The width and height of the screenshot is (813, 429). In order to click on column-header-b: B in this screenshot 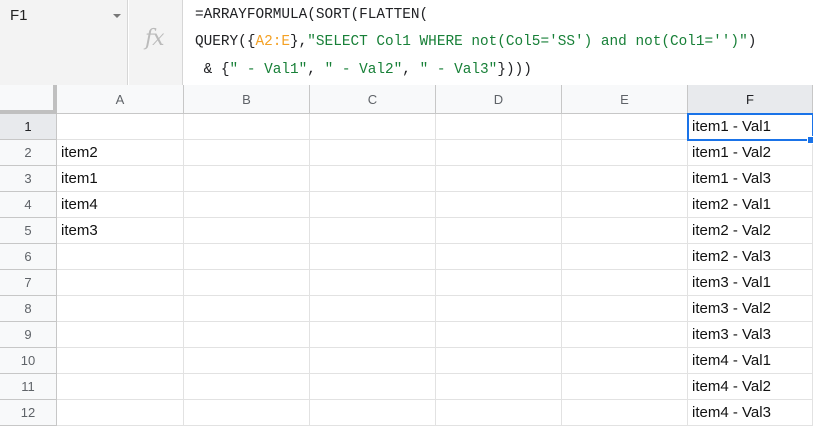, I will do `click(247, 99)`.